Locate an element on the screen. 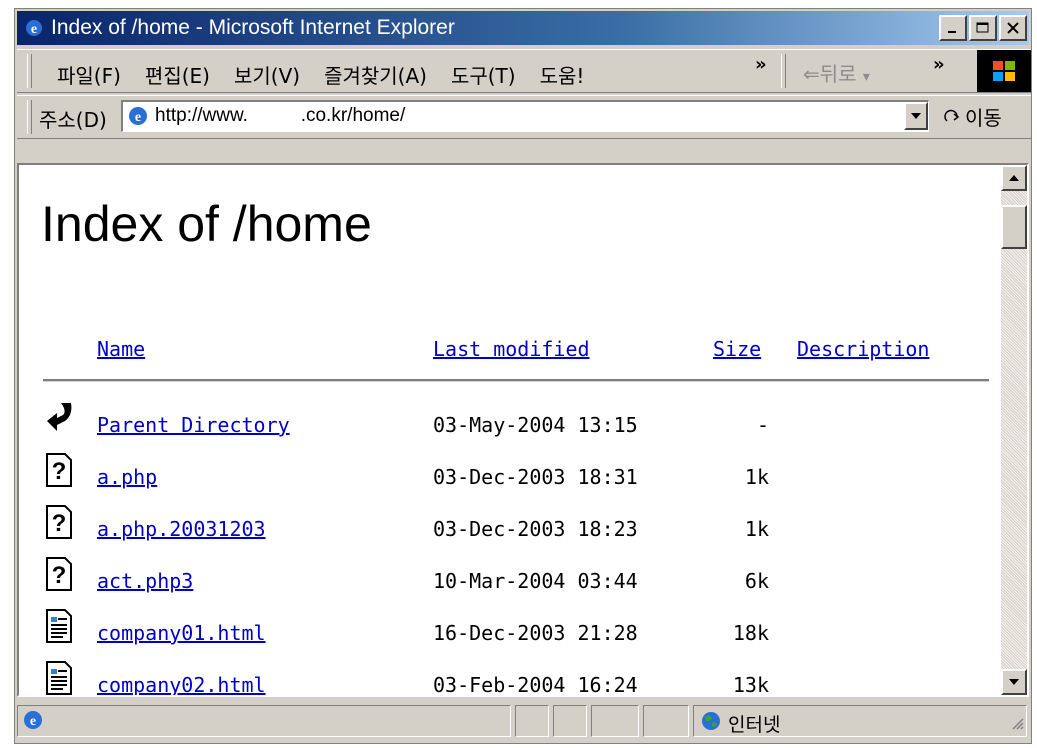 The height and width of the screenshot is (748, 1037). menu-edit: 편집(E) is located at coordinates (177, 74).